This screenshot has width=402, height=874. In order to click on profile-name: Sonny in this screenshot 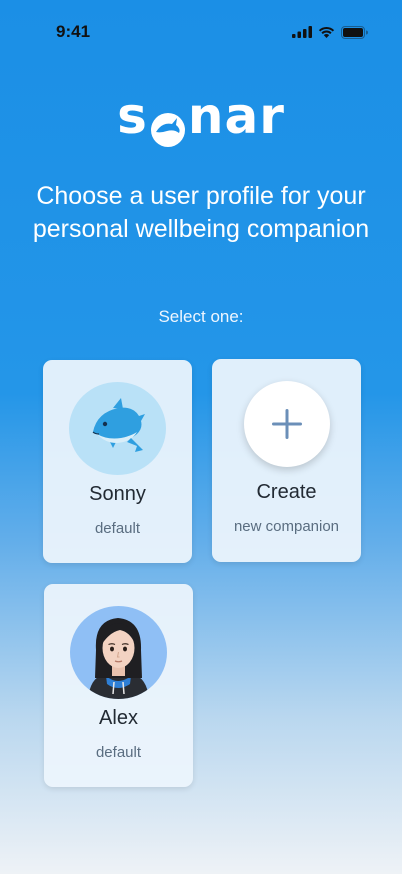, I will do `click(117, 494)`.